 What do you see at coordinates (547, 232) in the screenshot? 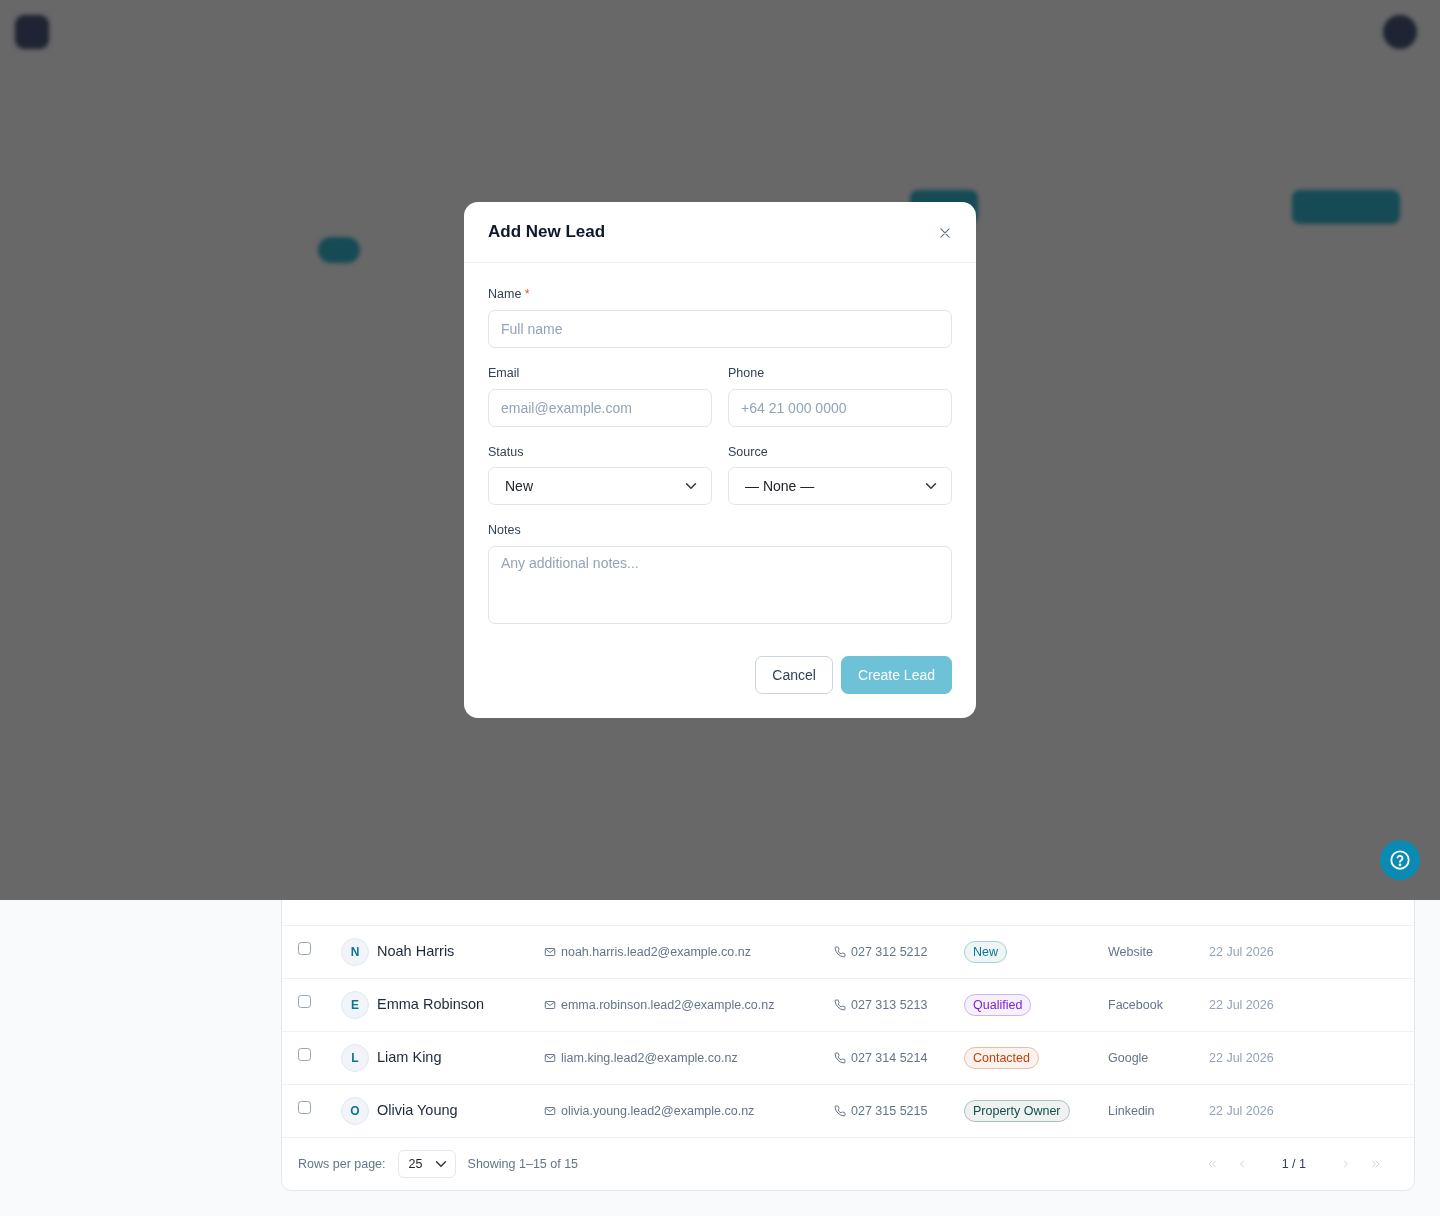
I see `dialog-title: Add New Lead` at bounding box center [547, 232].